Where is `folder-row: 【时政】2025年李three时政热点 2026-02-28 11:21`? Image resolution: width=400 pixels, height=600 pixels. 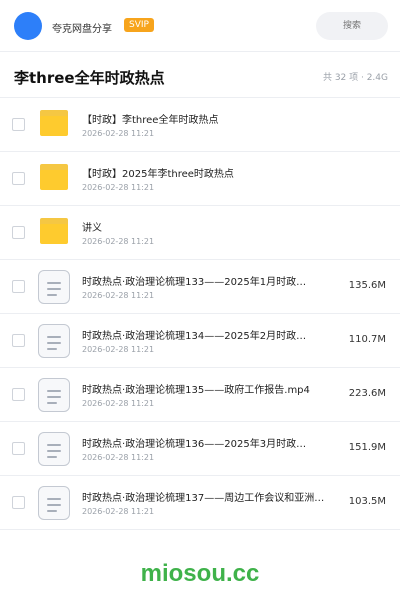 folder-row: 【时政】2025年李three时政热点 2026-02-28 11:21 is located at coordinates (200, 179).